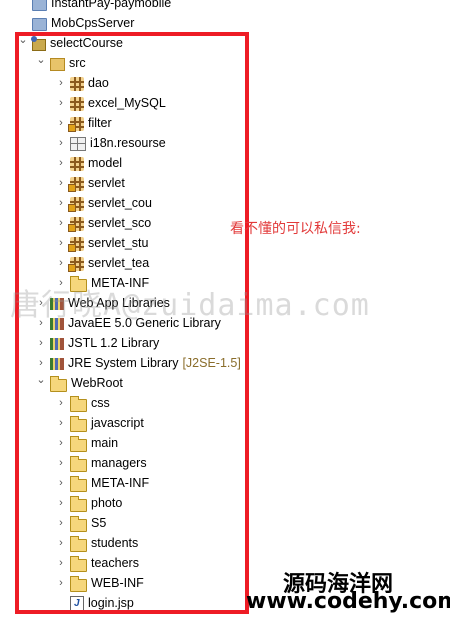  I want to click on tree-item: InstantPay-paymobile, so click(100, 6).